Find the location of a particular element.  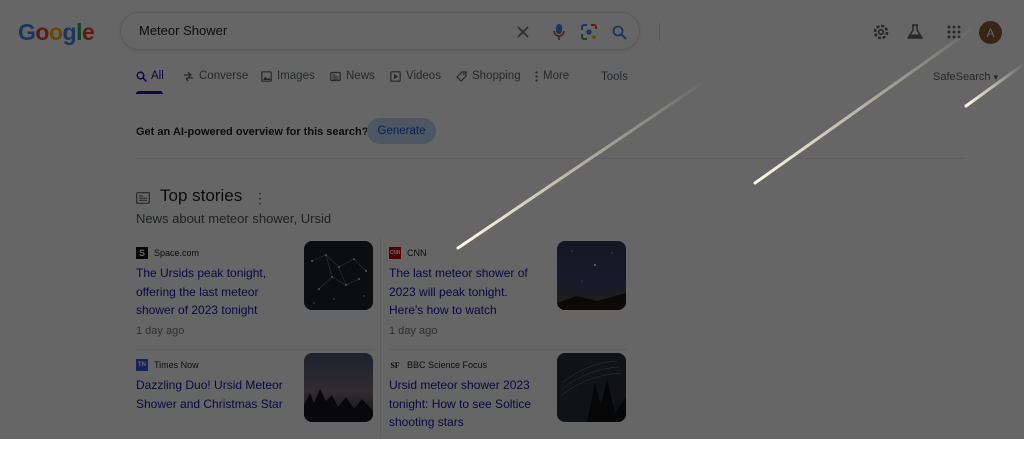

safesearch-label: SafeSearch is located at coordinates (962, 77).